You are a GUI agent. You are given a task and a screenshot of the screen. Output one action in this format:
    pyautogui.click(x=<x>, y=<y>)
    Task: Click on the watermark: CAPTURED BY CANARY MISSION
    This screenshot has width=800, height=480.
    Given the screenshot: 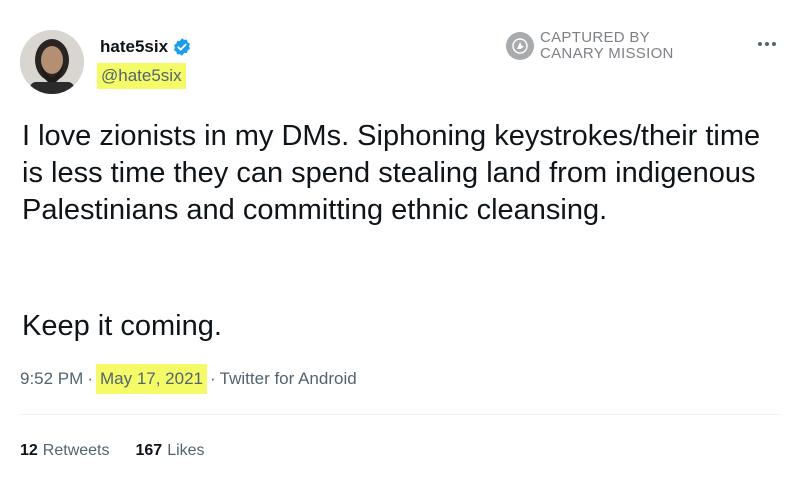 What is the action you would take?
    pyautogui.click(x=590, y=46)
    